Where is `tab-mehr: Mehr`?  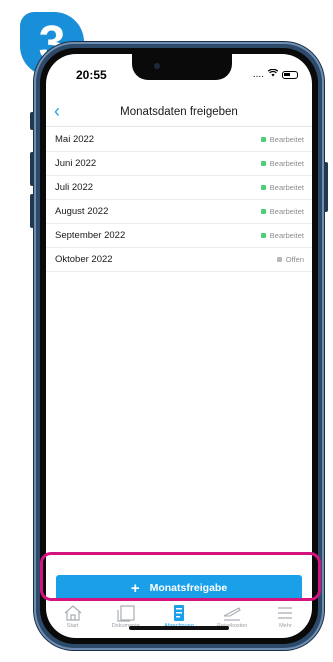 tab-mehr: Mehr is located at coordinates (285, 616).